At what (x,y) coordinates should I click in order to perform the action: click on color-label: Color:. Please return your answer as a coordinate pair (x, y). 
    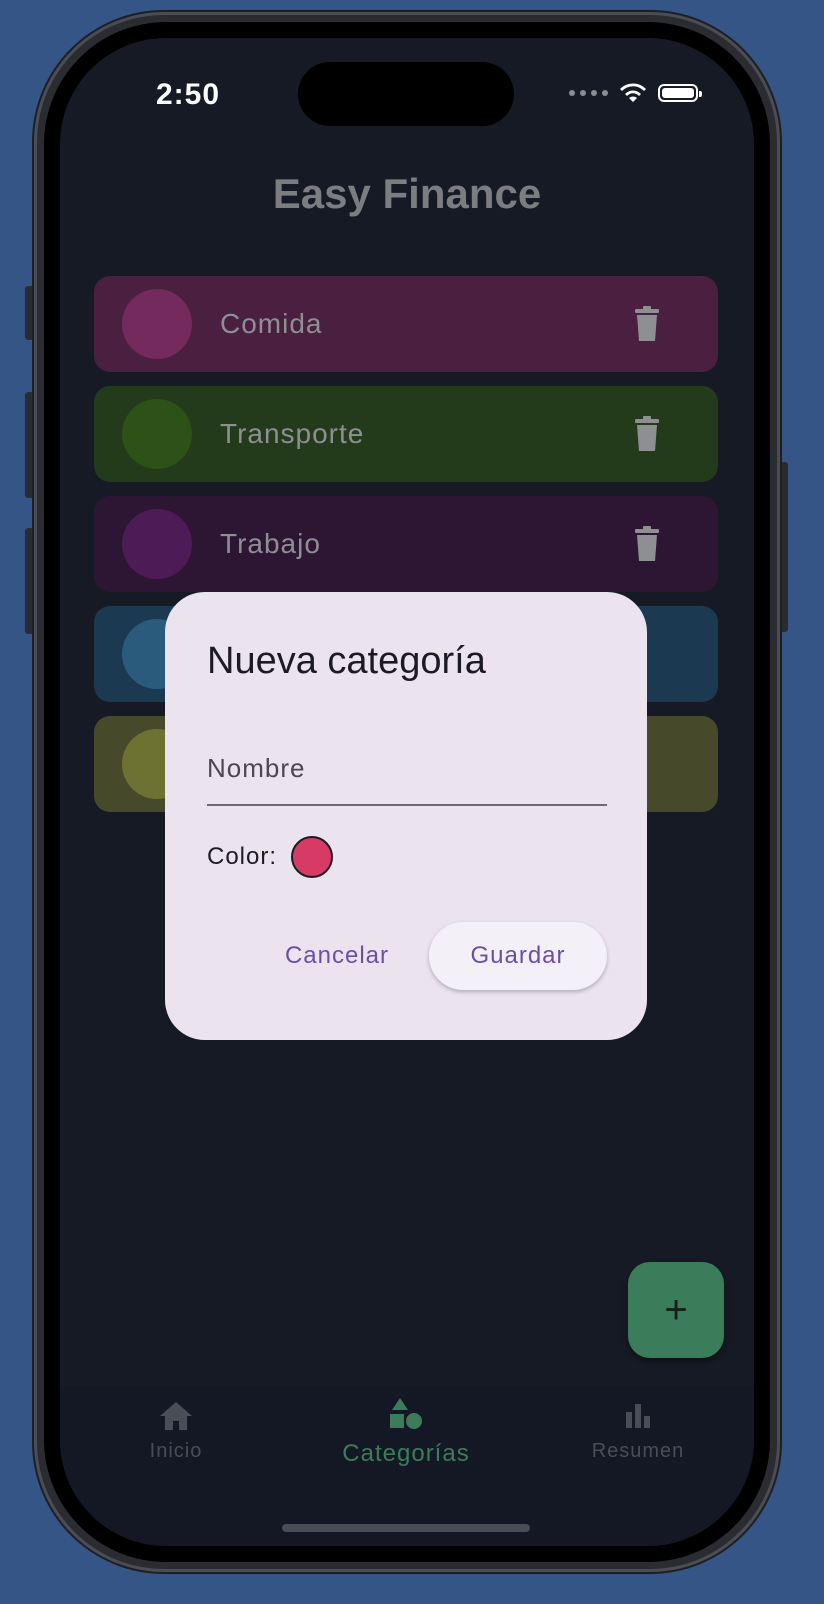
    Looking at the image, I should click on (242, 856).